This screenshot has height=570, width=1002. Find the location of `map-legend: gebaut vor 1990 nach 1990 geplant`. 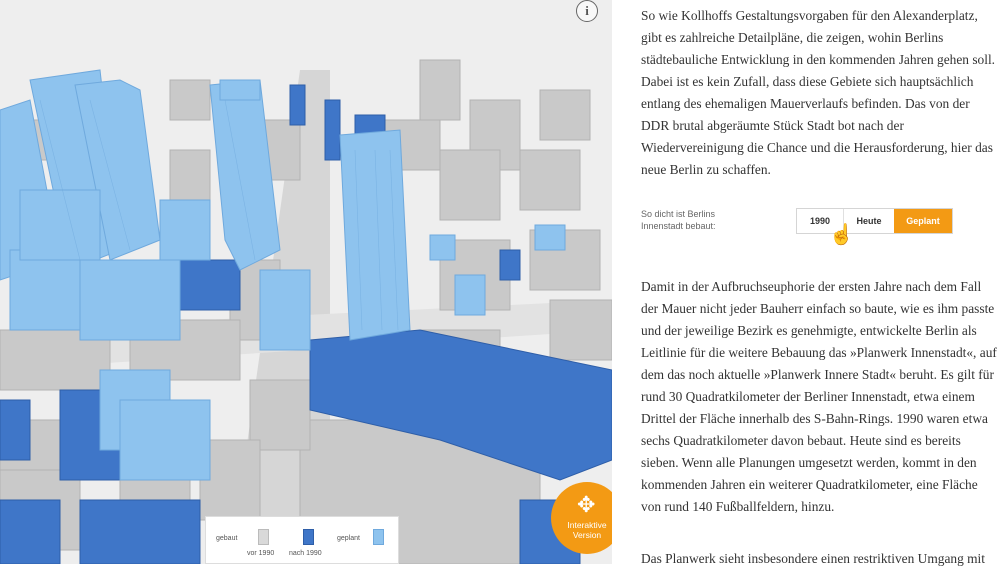

map-legend: gebaut vor 1990 nach 1990 geplant is located at coordinates (302, 540).